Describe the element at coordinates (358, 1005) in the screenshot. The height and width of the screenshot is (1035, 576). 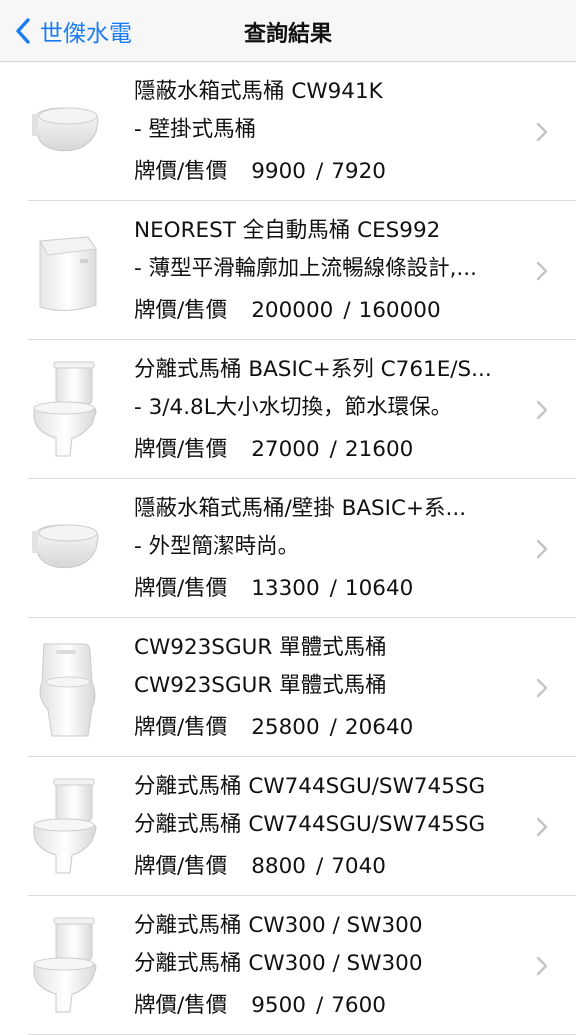
I see `sale-price: 7600` at that location.